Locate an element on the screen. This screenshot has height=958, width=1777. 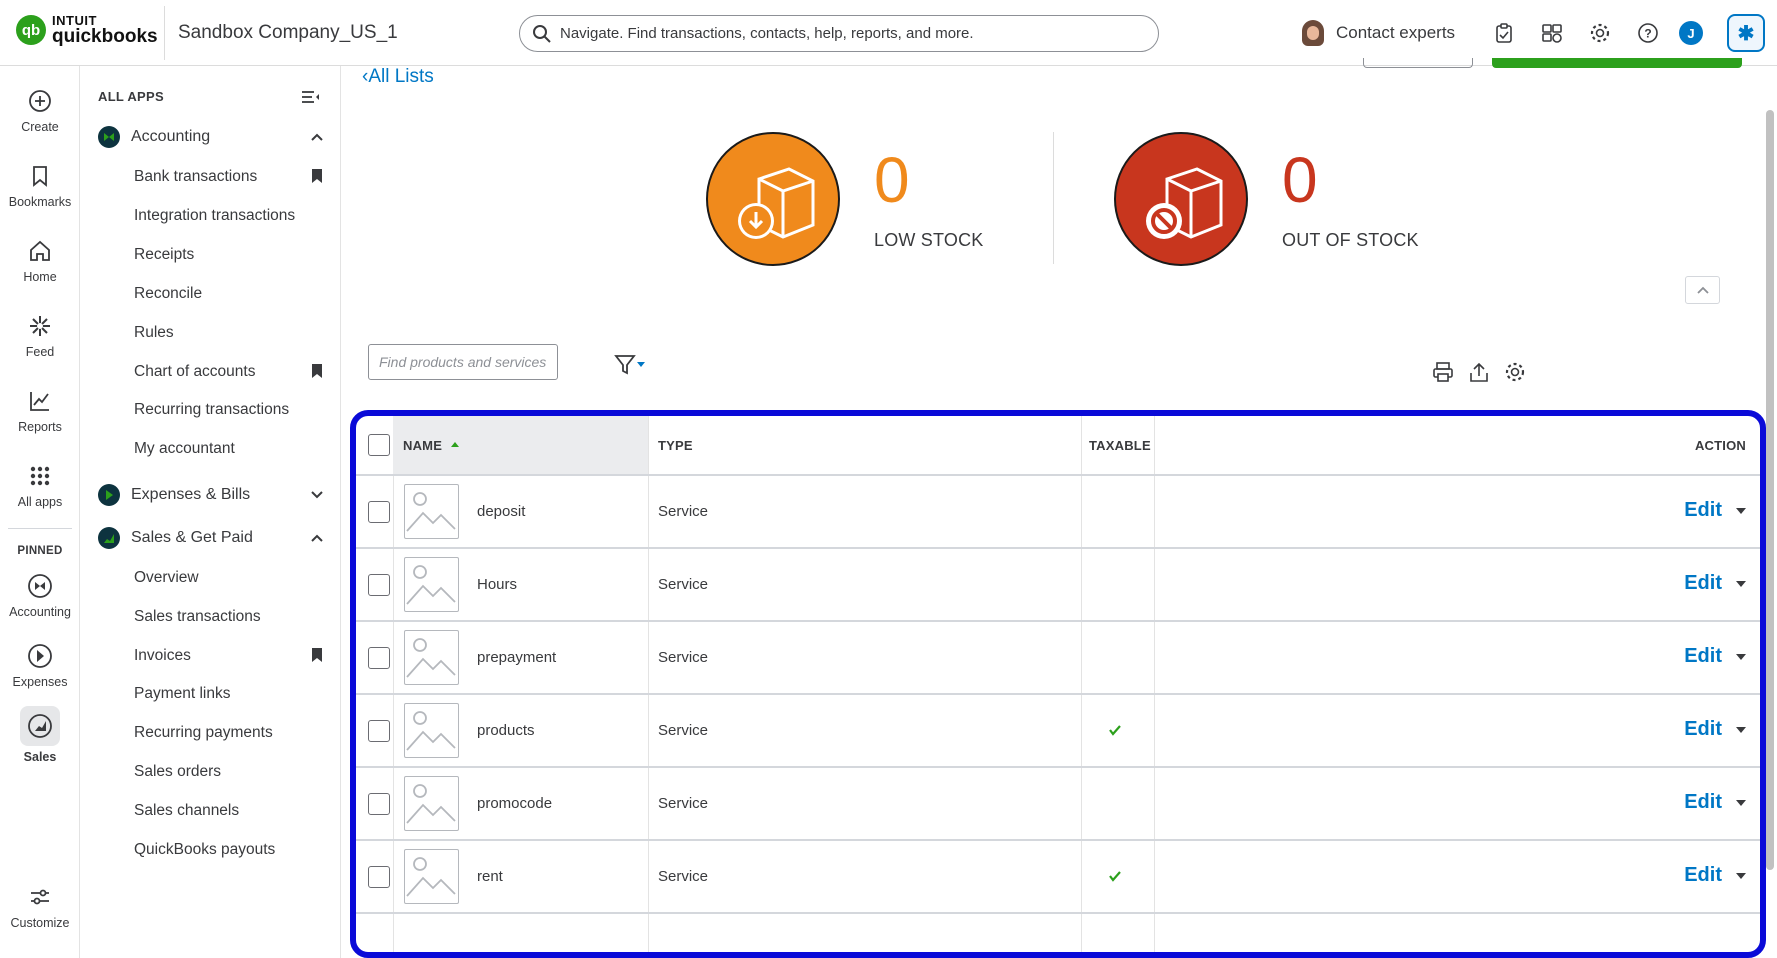
rail-all-apps: All apps is located at coordinates (40, 485).